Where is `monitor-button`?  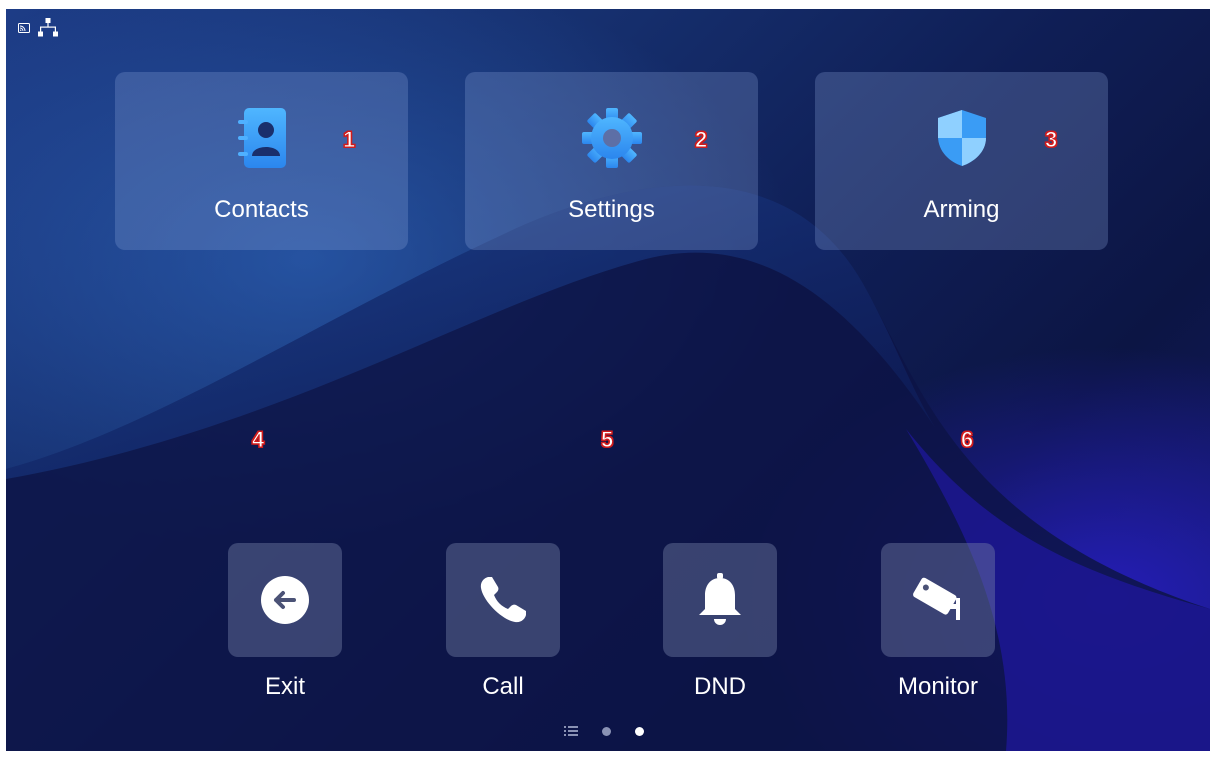
monitor-button is located at coordinates (938, 600).